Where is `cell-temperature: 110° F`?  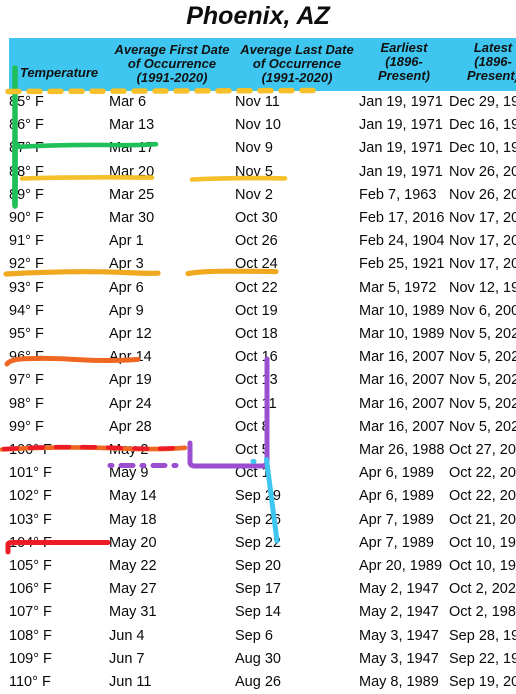 cell-temperature: 110° F is located at coordinates (30, 682).